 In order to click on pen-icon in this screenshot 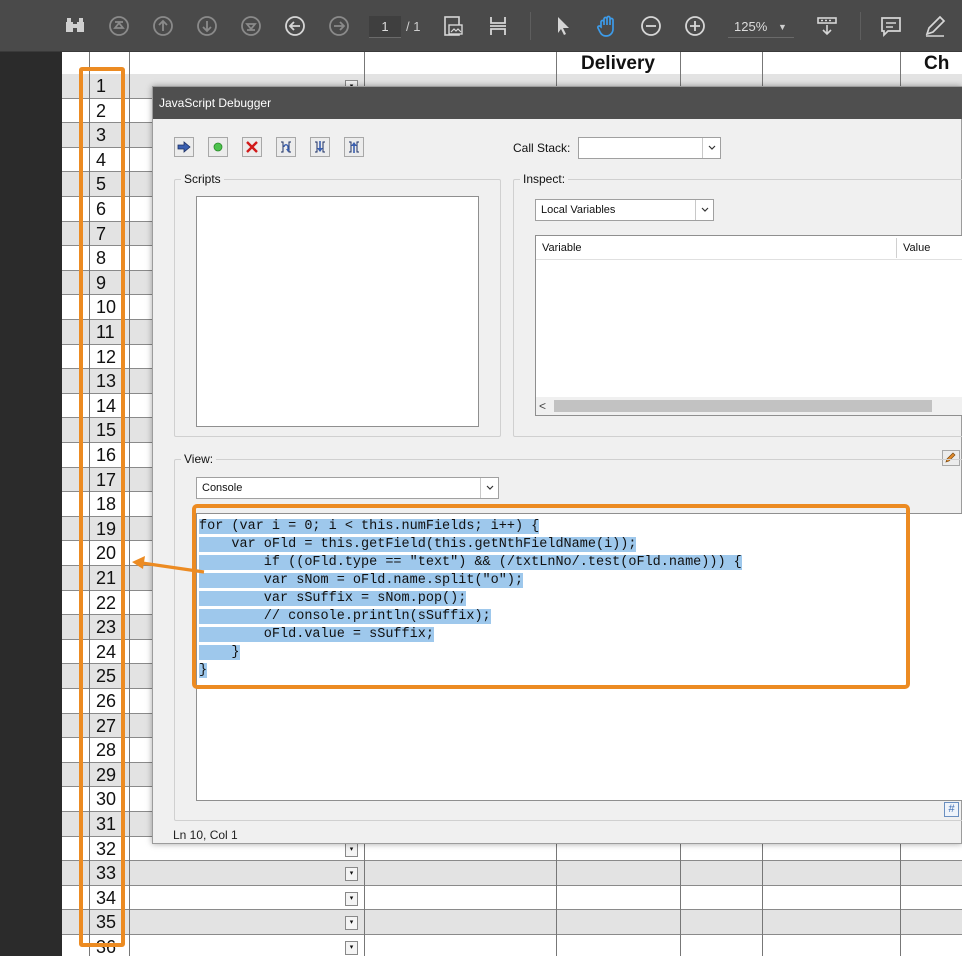, I will do `click(935, 26)`.